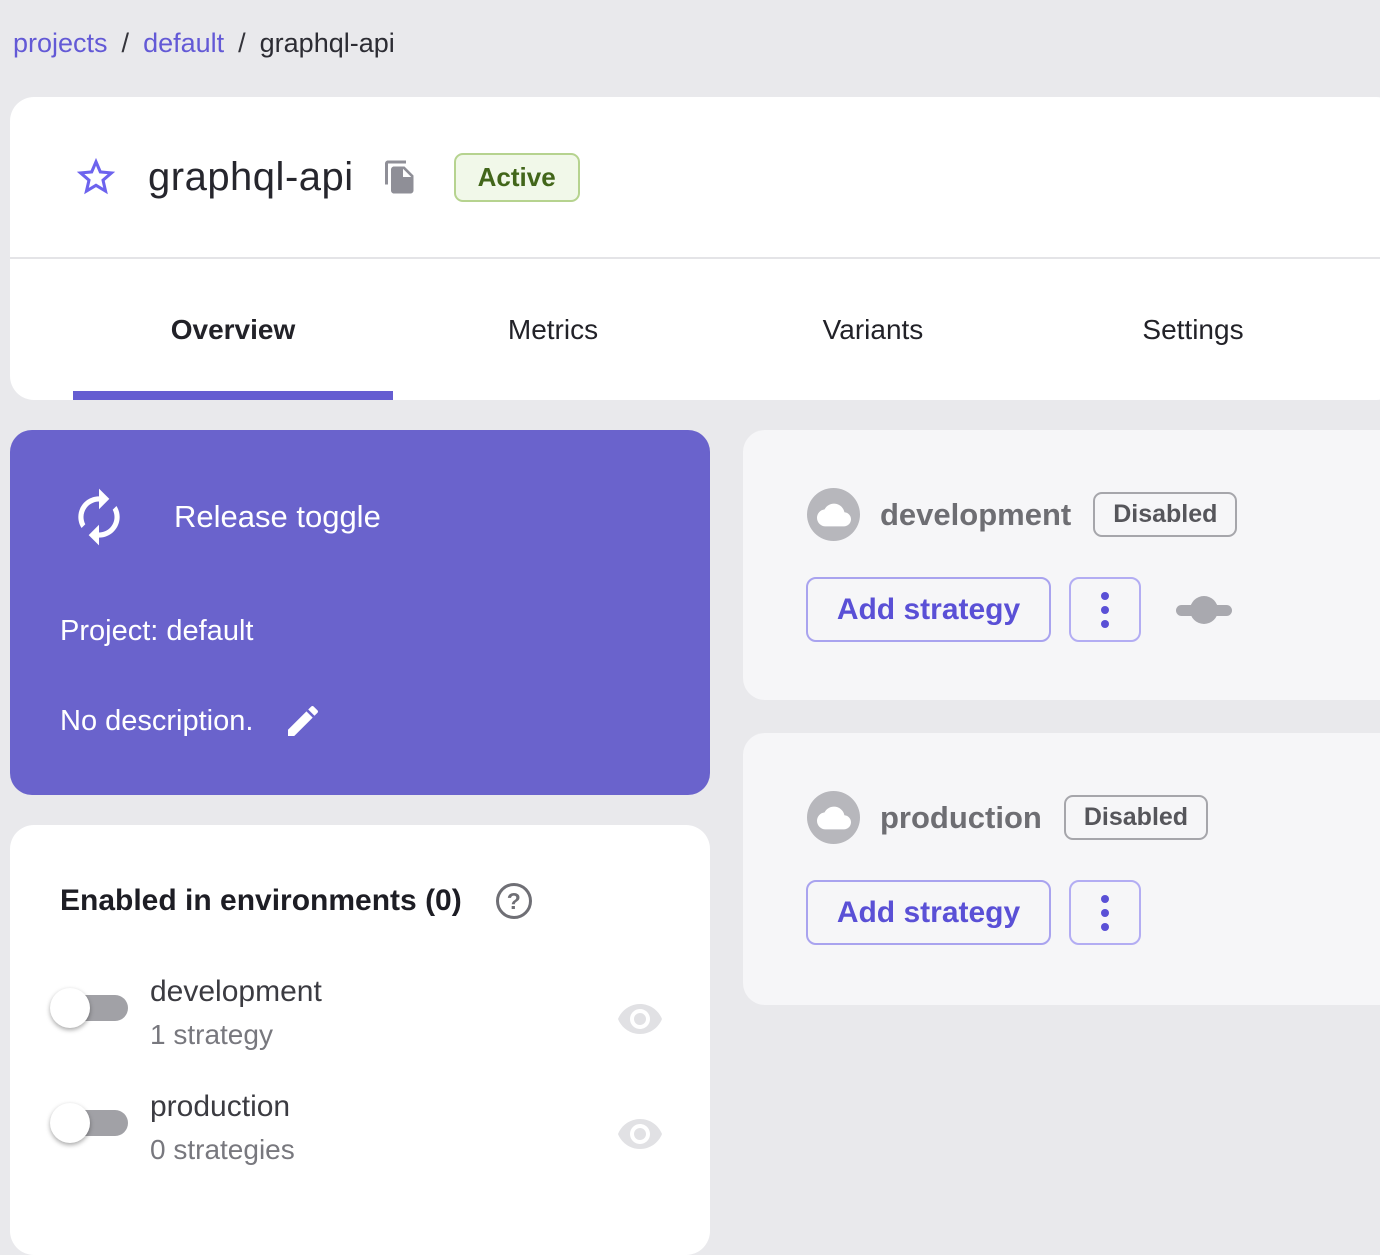 The width and height of the screenshot is (1380, 1255). I want to click on enabled-environments-header: Enabled in environments (0) ?, so click(296, 901).